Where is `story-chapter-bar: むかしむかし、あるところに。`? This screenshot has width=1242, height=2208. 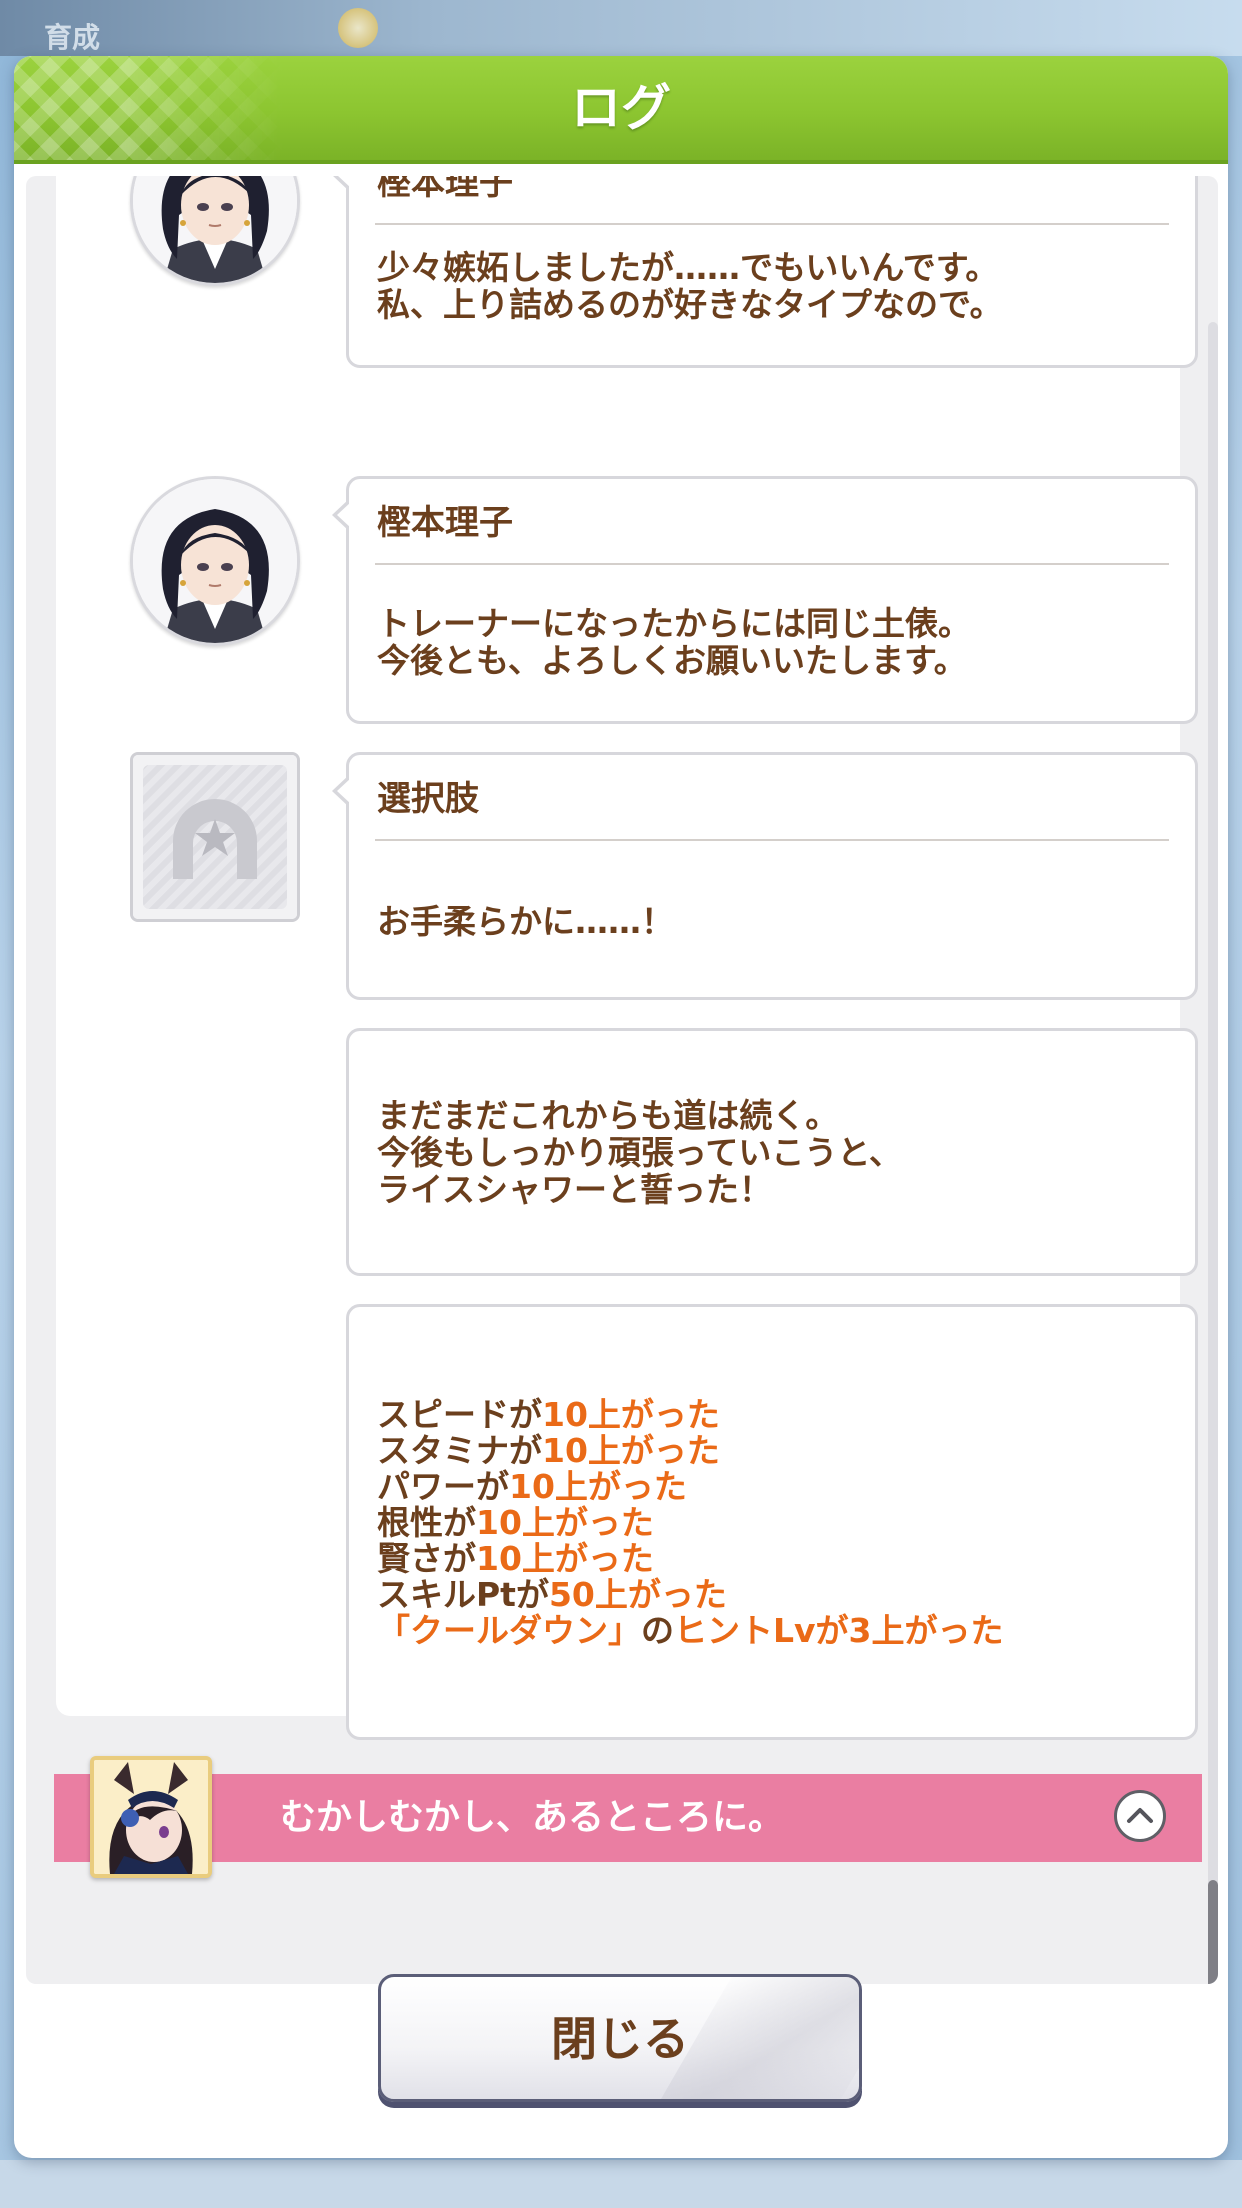 story-chapter-bar: むかしむかし、あるところに。 is located at coordinates (628, 1818).